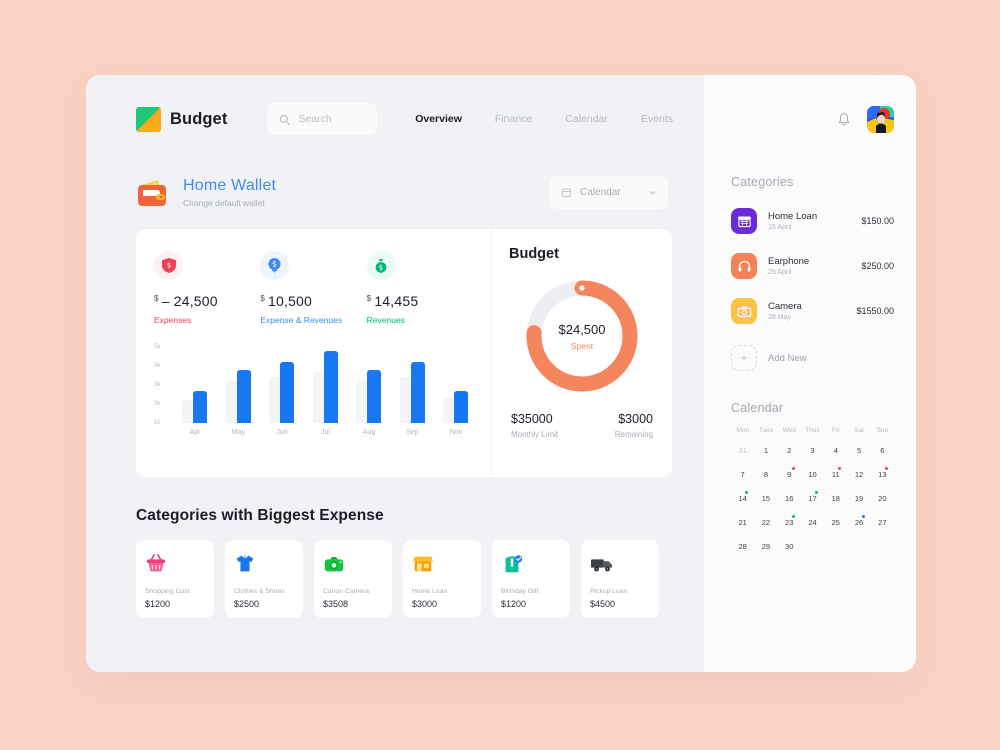 This screenshot has width=1000, height=750. I want to click on stat-revenues-label: Revenues, so click(385, 320).